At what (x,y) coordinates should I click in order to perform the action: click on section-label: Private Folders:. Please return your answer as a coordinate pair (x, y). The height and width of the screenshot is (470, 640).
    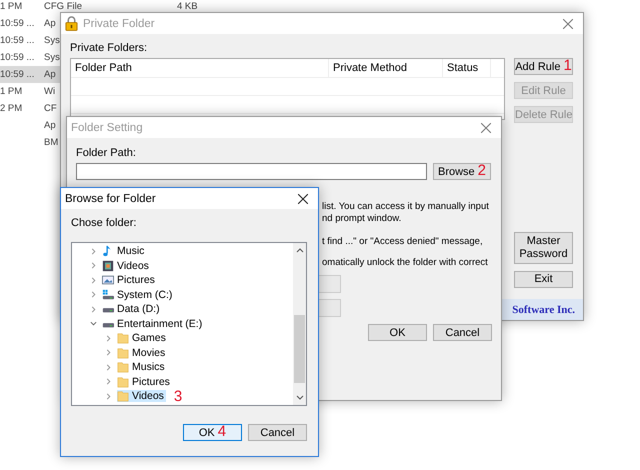
    Looking at the image, I should click on (109, 48).